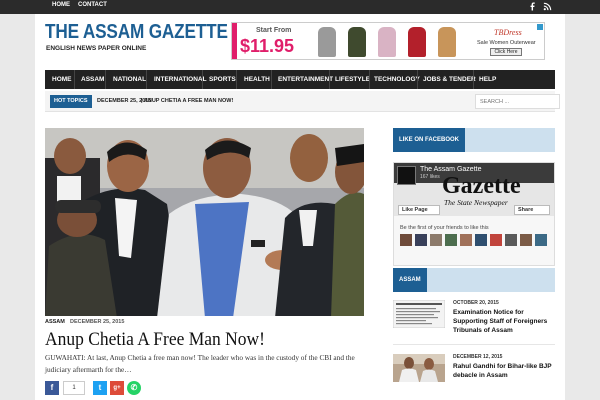 The width and height of the screenshot is (600, 400). I want to click on ad-brand: TBDress, so click(508, 32).